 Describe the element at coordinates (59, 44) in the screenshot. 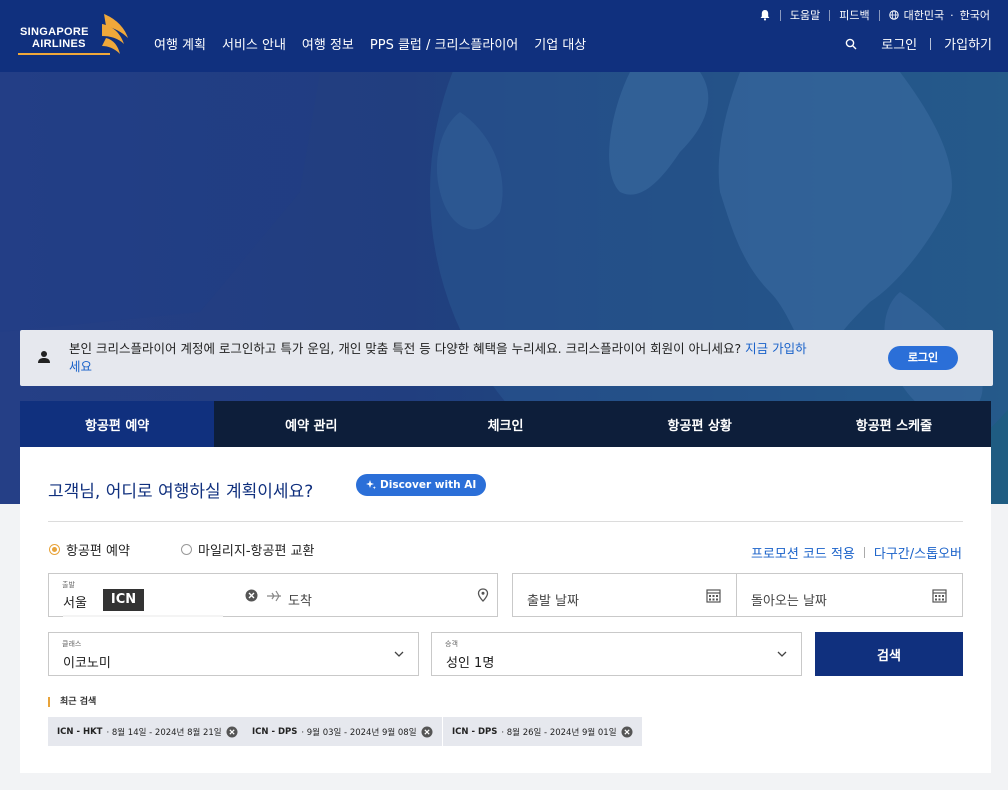

I see `logo-wordmark-line2: AIRLINES` at that location.